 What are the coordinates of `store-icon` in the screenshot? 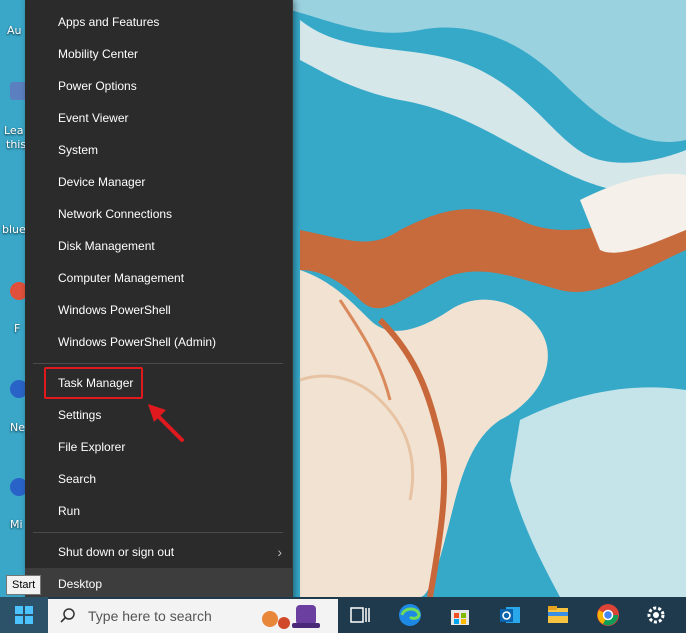 It's located at (460, 615).